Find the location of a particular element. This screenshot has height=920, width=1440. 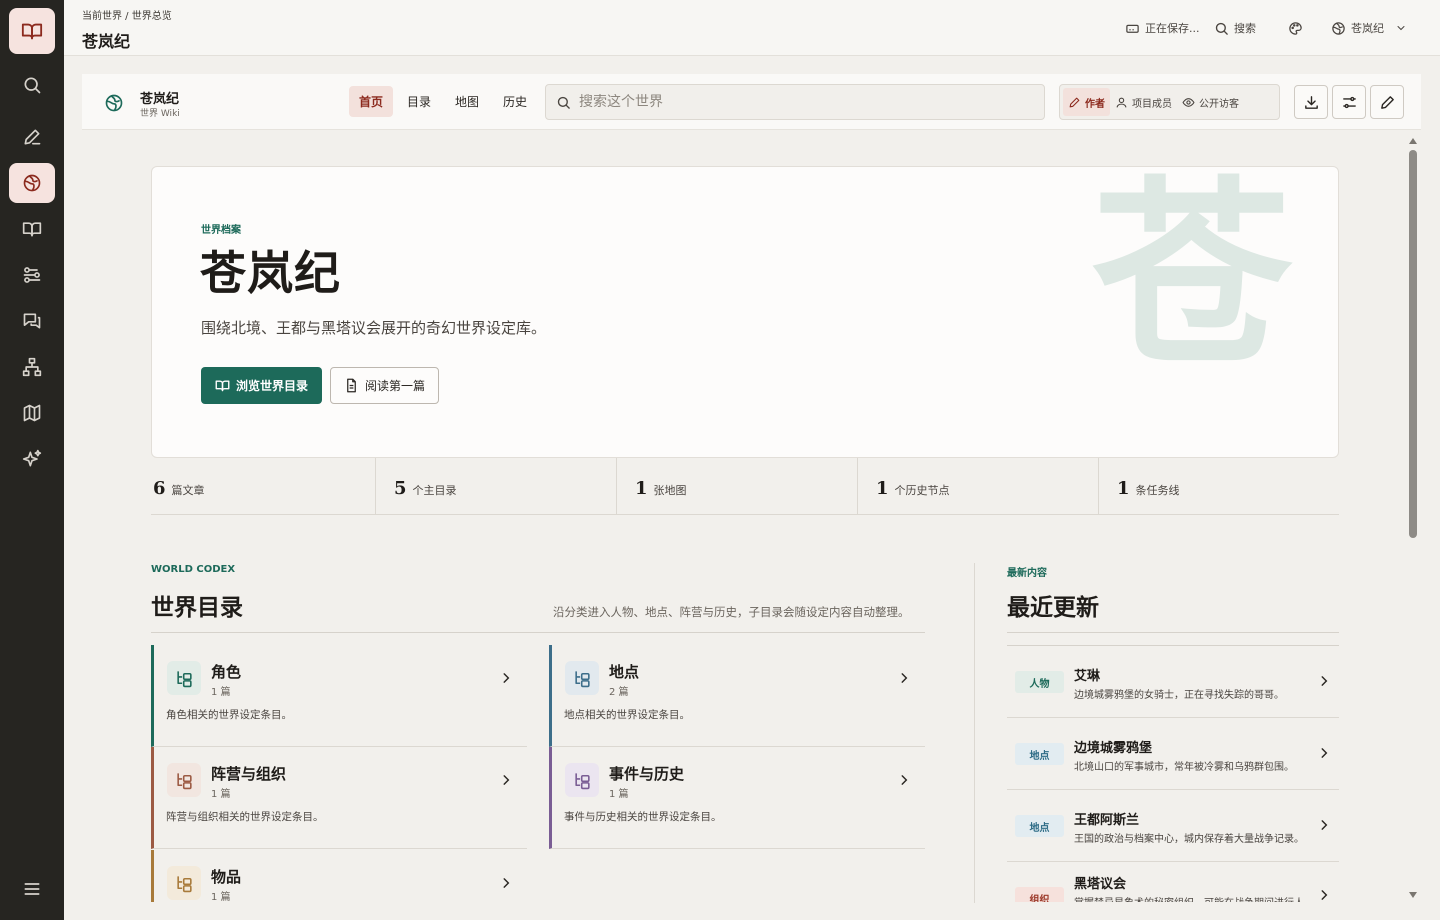

recent-item-desc: 北境山口的军事城市，常年被冷雾和乌鸦群包围。 is located at coordinates (1184, 767).